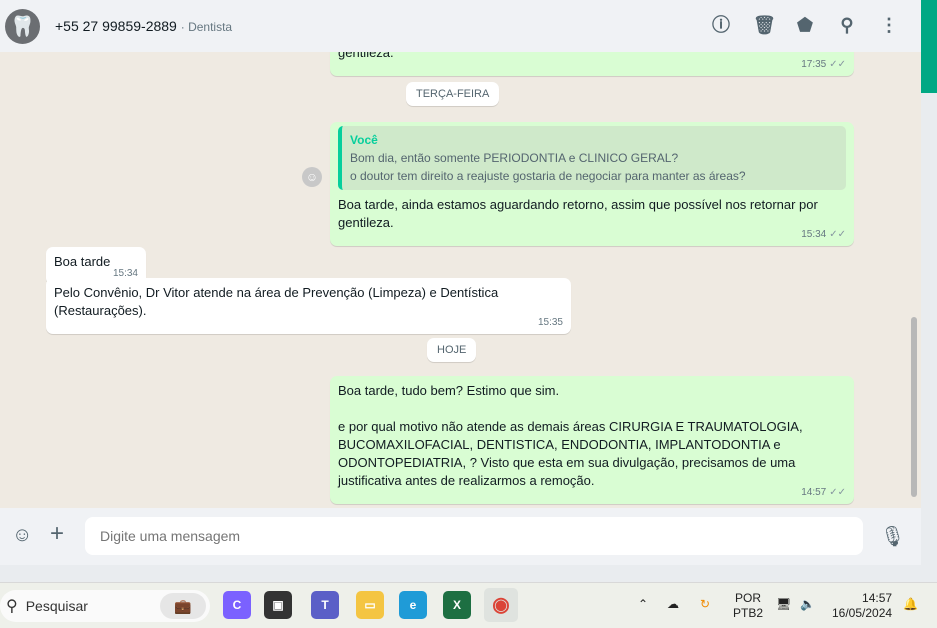 The image size is (937, 628). What do you see at coordinates (748, 598) in the screenshot?
I see `lang-code: POR` at bounding box center [748, 598].